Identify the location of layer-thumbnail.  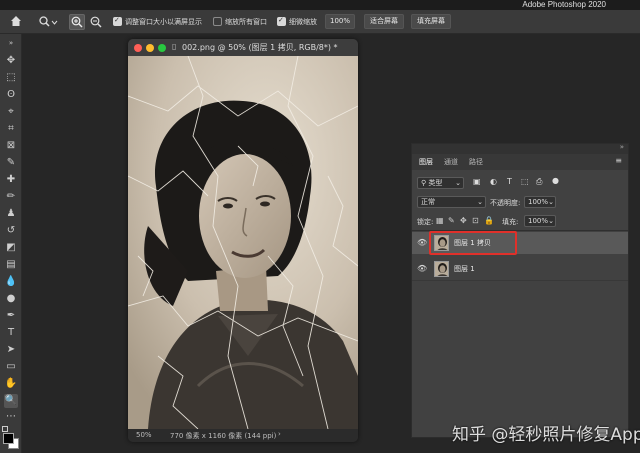
(441, 269).